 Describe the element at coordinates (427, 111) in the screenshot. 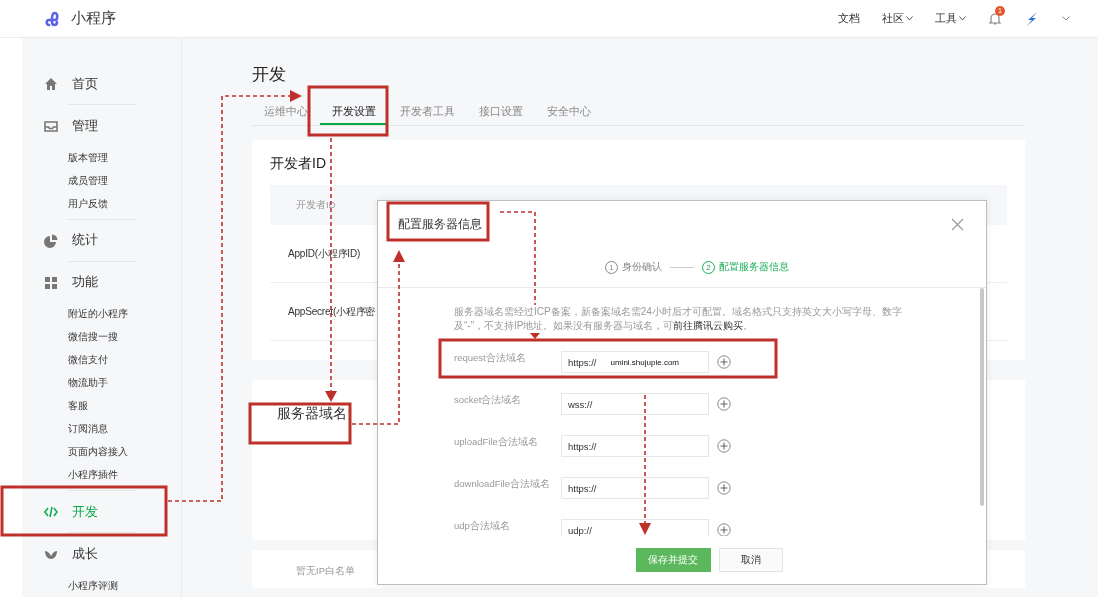

I see `tab: 开发者工具` at that location.